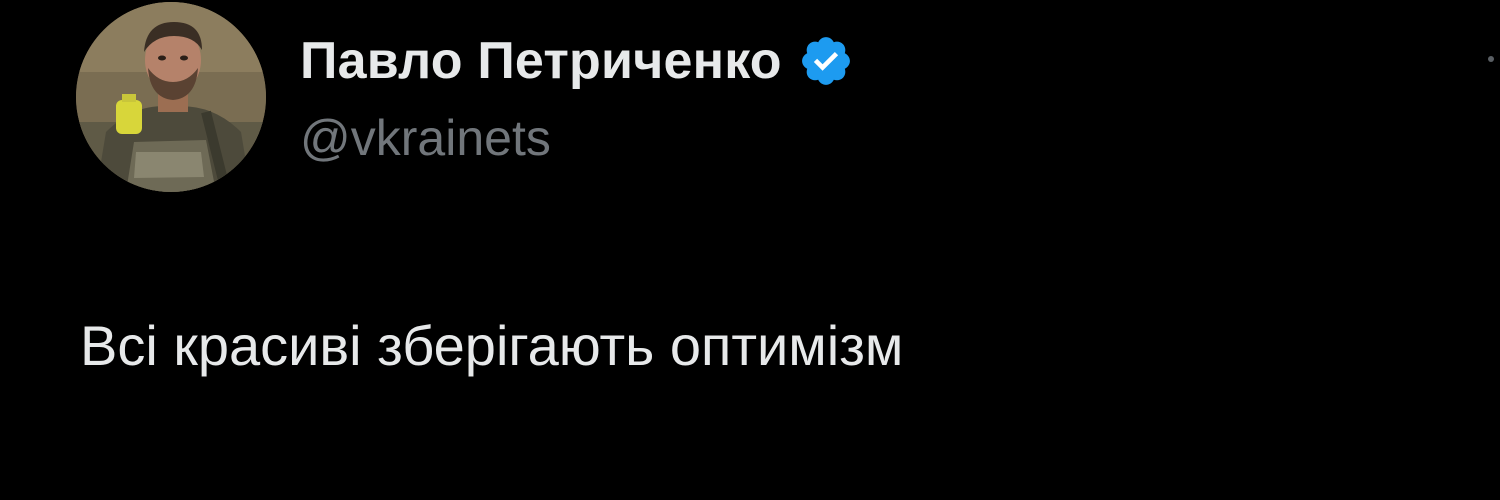 This screenshot has height=500, width=1500. Describe the element at coordinates (425, 138) in the screenshot. I see `author-handle: @vkrainets` at that location.